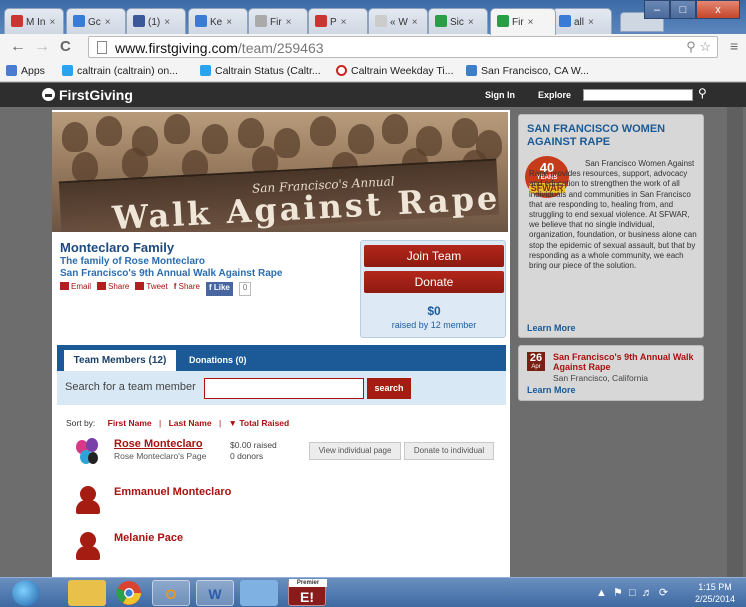  Describe the element at coordinates (705, 46) in the screenshot. I see `bookmark-star-icon: ☆` at that location.